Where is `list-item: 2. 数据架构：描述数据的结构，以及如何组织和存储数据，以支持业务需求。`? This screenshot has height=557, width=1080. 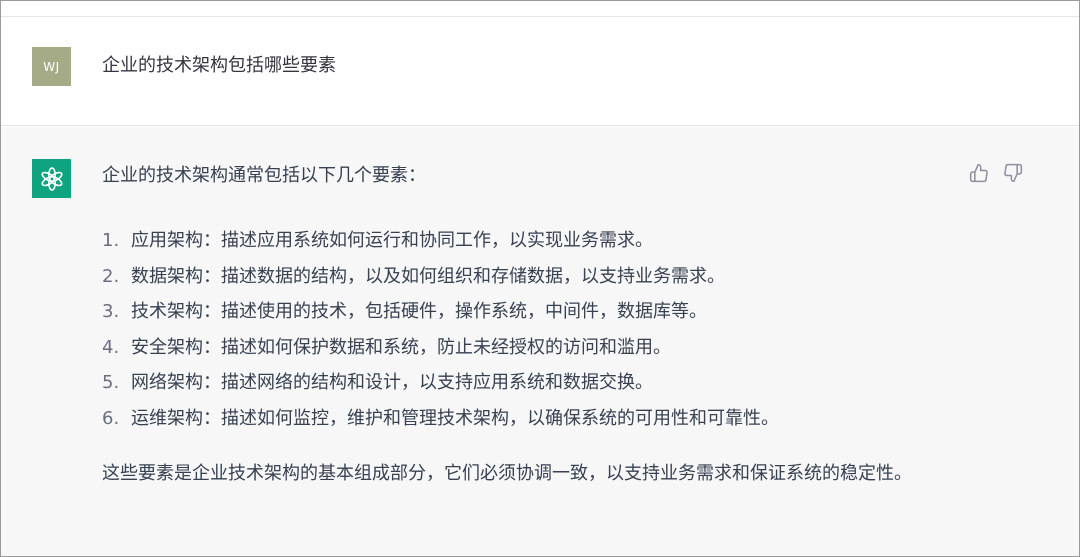 list-item: 2. 数据架构：描述数据的结构，以及如何组织和存储数据，以支持业务需求。 is located at coordinates (532, 277).